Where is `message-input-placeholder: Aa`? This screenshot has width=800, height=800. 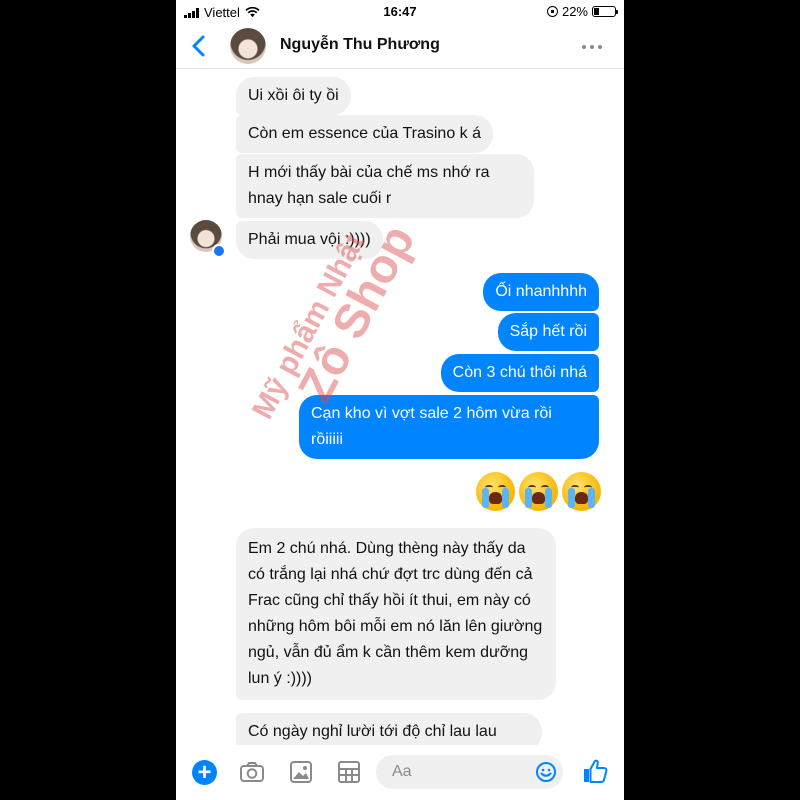 message-input-placeholder: Aa is located at coordinates (402, 771).